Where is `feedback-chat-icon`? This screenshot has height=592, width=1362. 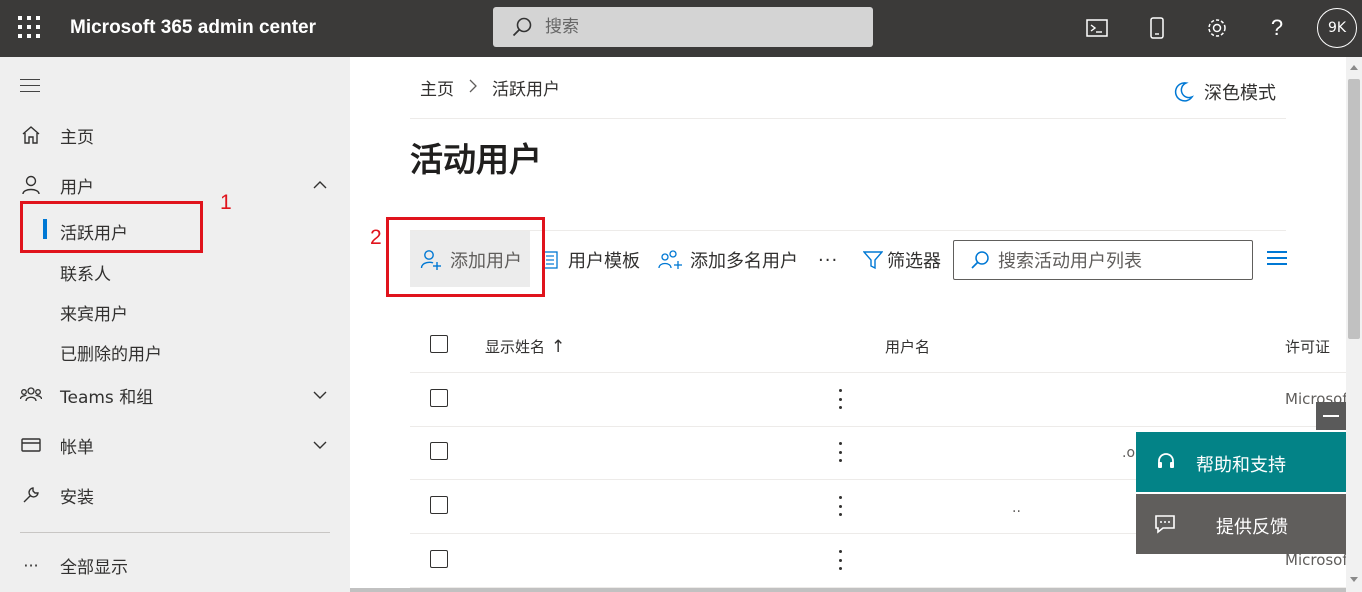
feedback-chat-icon is located at coordinates (1165, 524).